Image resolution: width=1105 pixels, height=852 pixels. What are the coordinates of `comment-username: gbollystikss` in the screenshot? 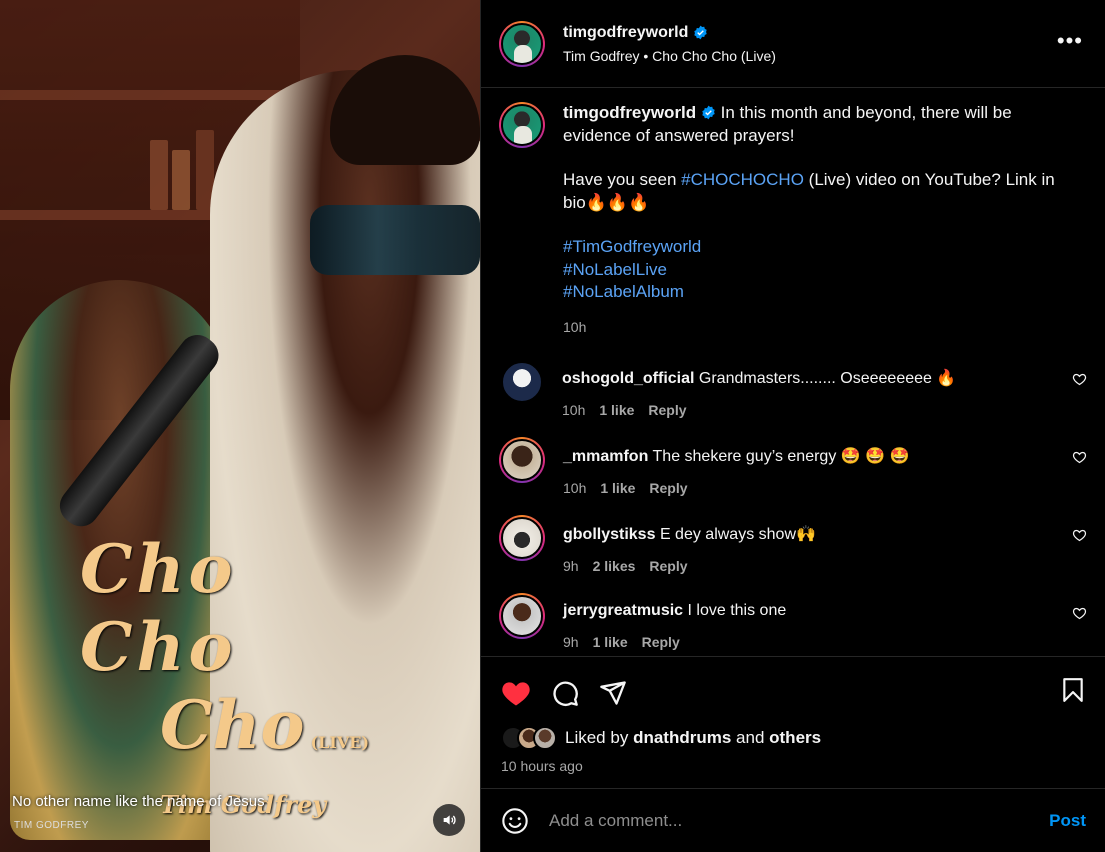 It's located at (609, 534).